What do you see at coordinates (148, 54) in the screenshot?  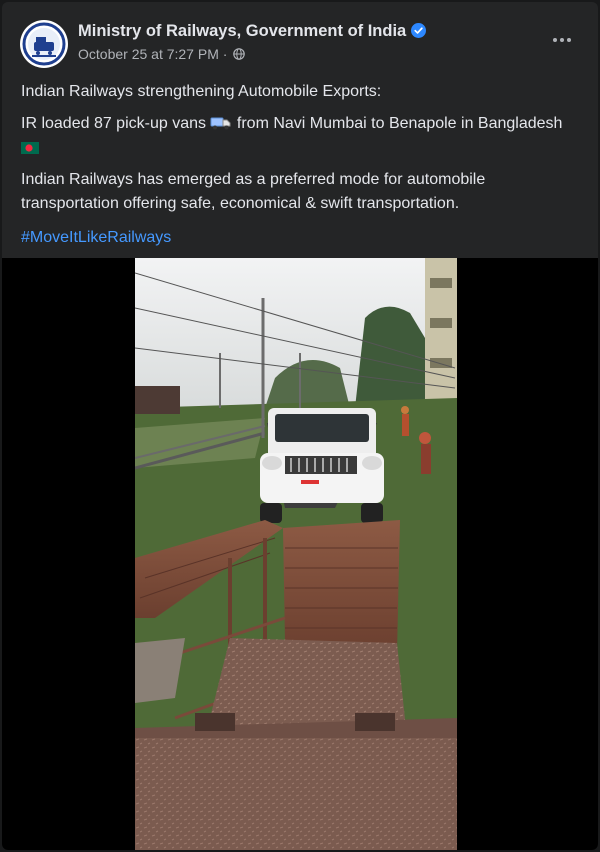 I see `post-timestamp: October 25 at 7:27 PM` at bounding box center [148, 54].